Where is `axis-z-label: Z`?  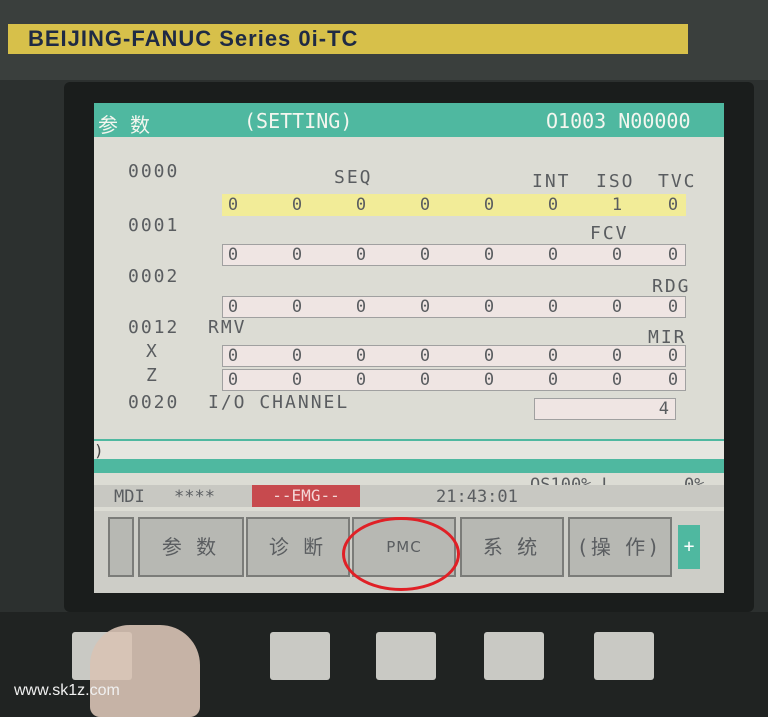 axis-z-label: Z is located at coordinates (152, 375).